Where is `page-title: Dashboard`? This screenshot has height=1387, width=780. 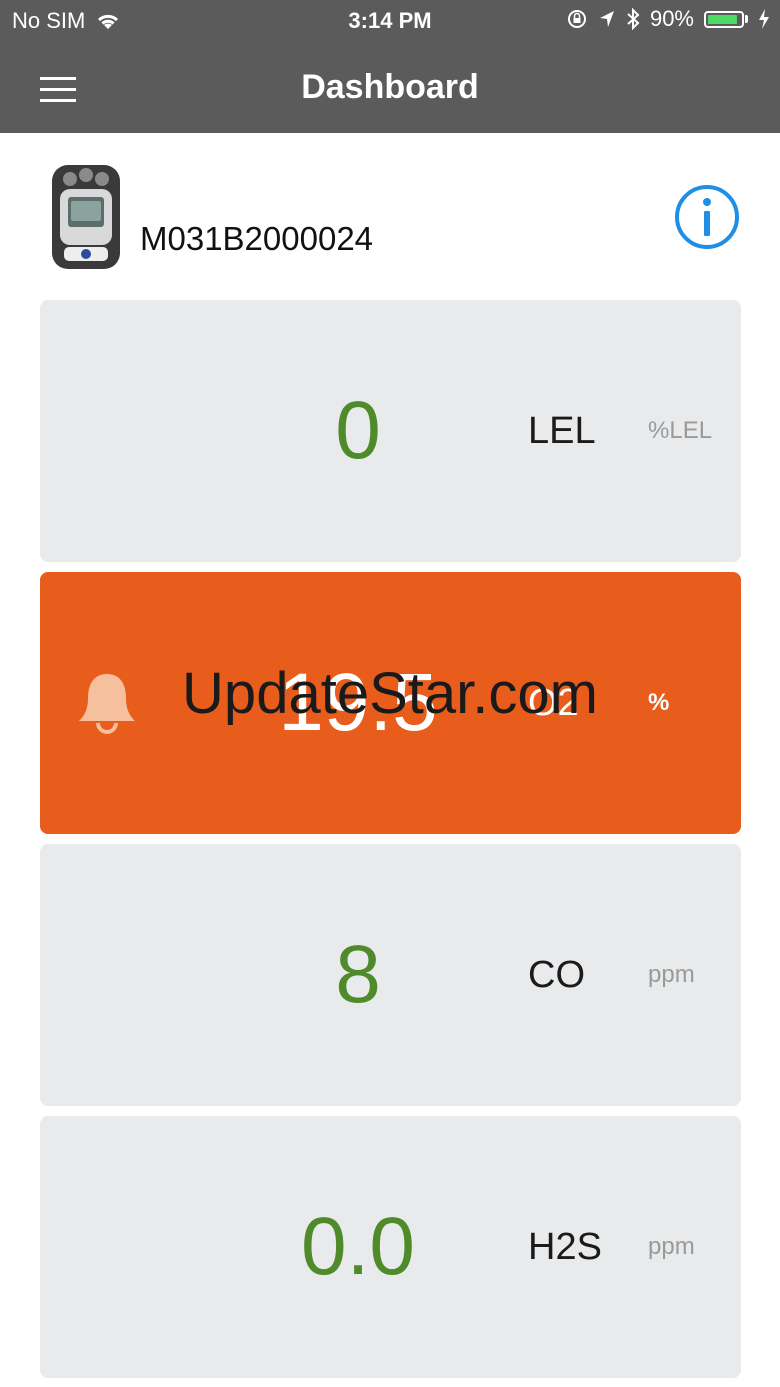
page-title: Dashboard is located at coordinates (390, 87).